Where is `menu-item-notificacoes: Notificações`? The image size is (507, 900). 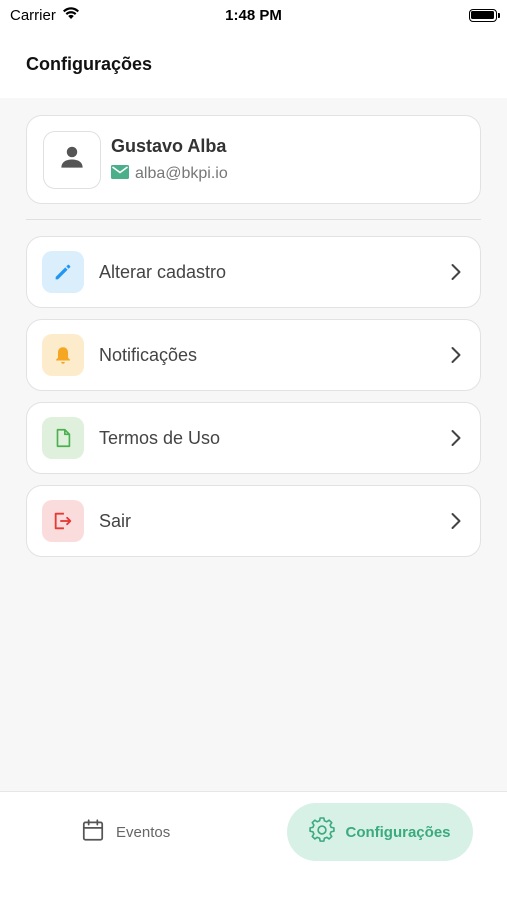 menu-item-notificacoes: Notificações is located at coordinates (253, 355).